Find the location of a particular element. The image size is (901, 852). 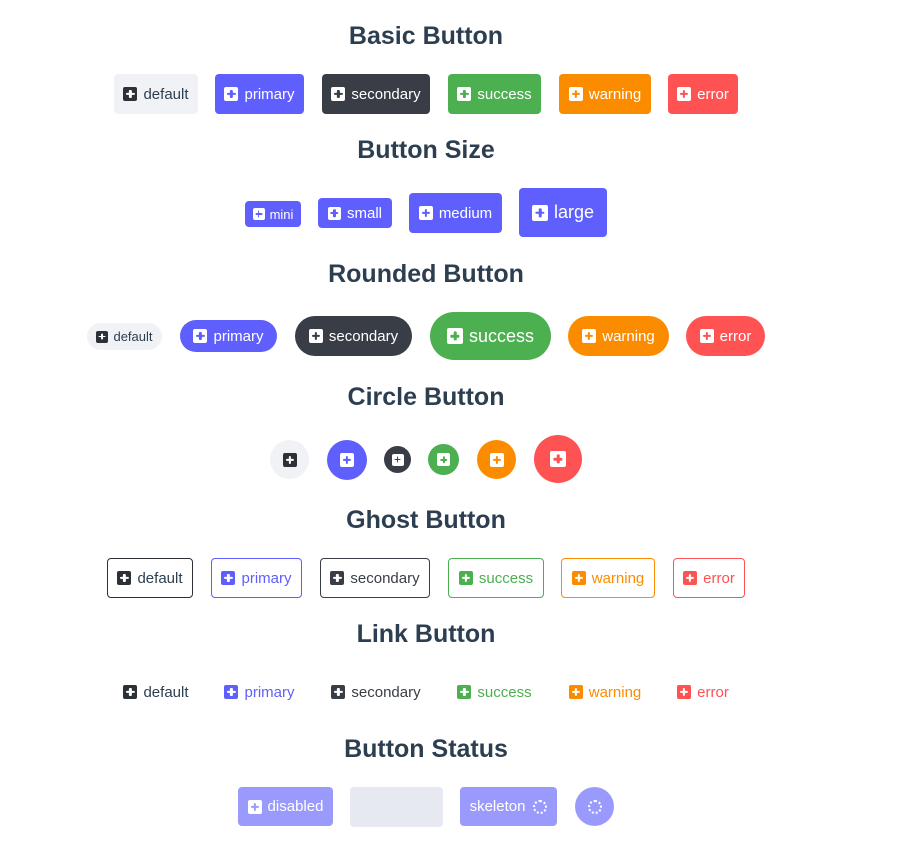

basic-warning-button: warning is located at coordinates (605, 94).